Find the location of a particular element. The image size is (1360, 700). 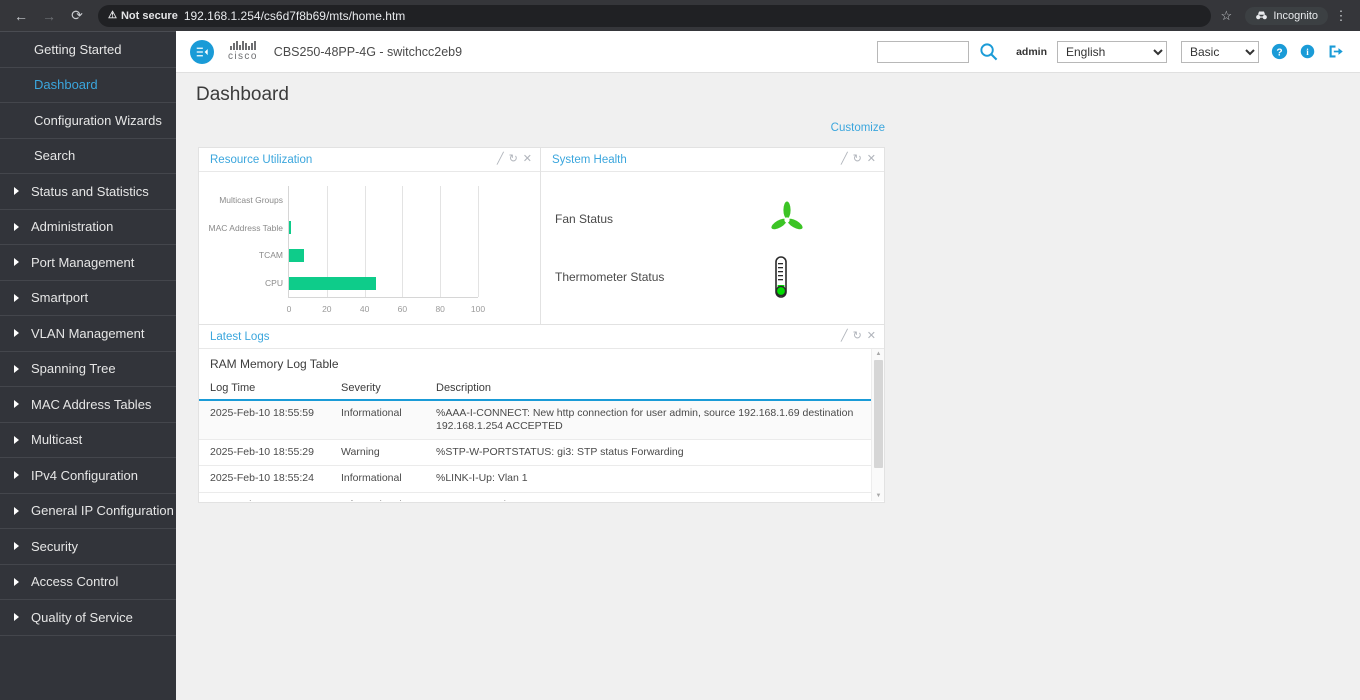

mode-select: BasicAdvanced is located at coordinates (1220, 51).